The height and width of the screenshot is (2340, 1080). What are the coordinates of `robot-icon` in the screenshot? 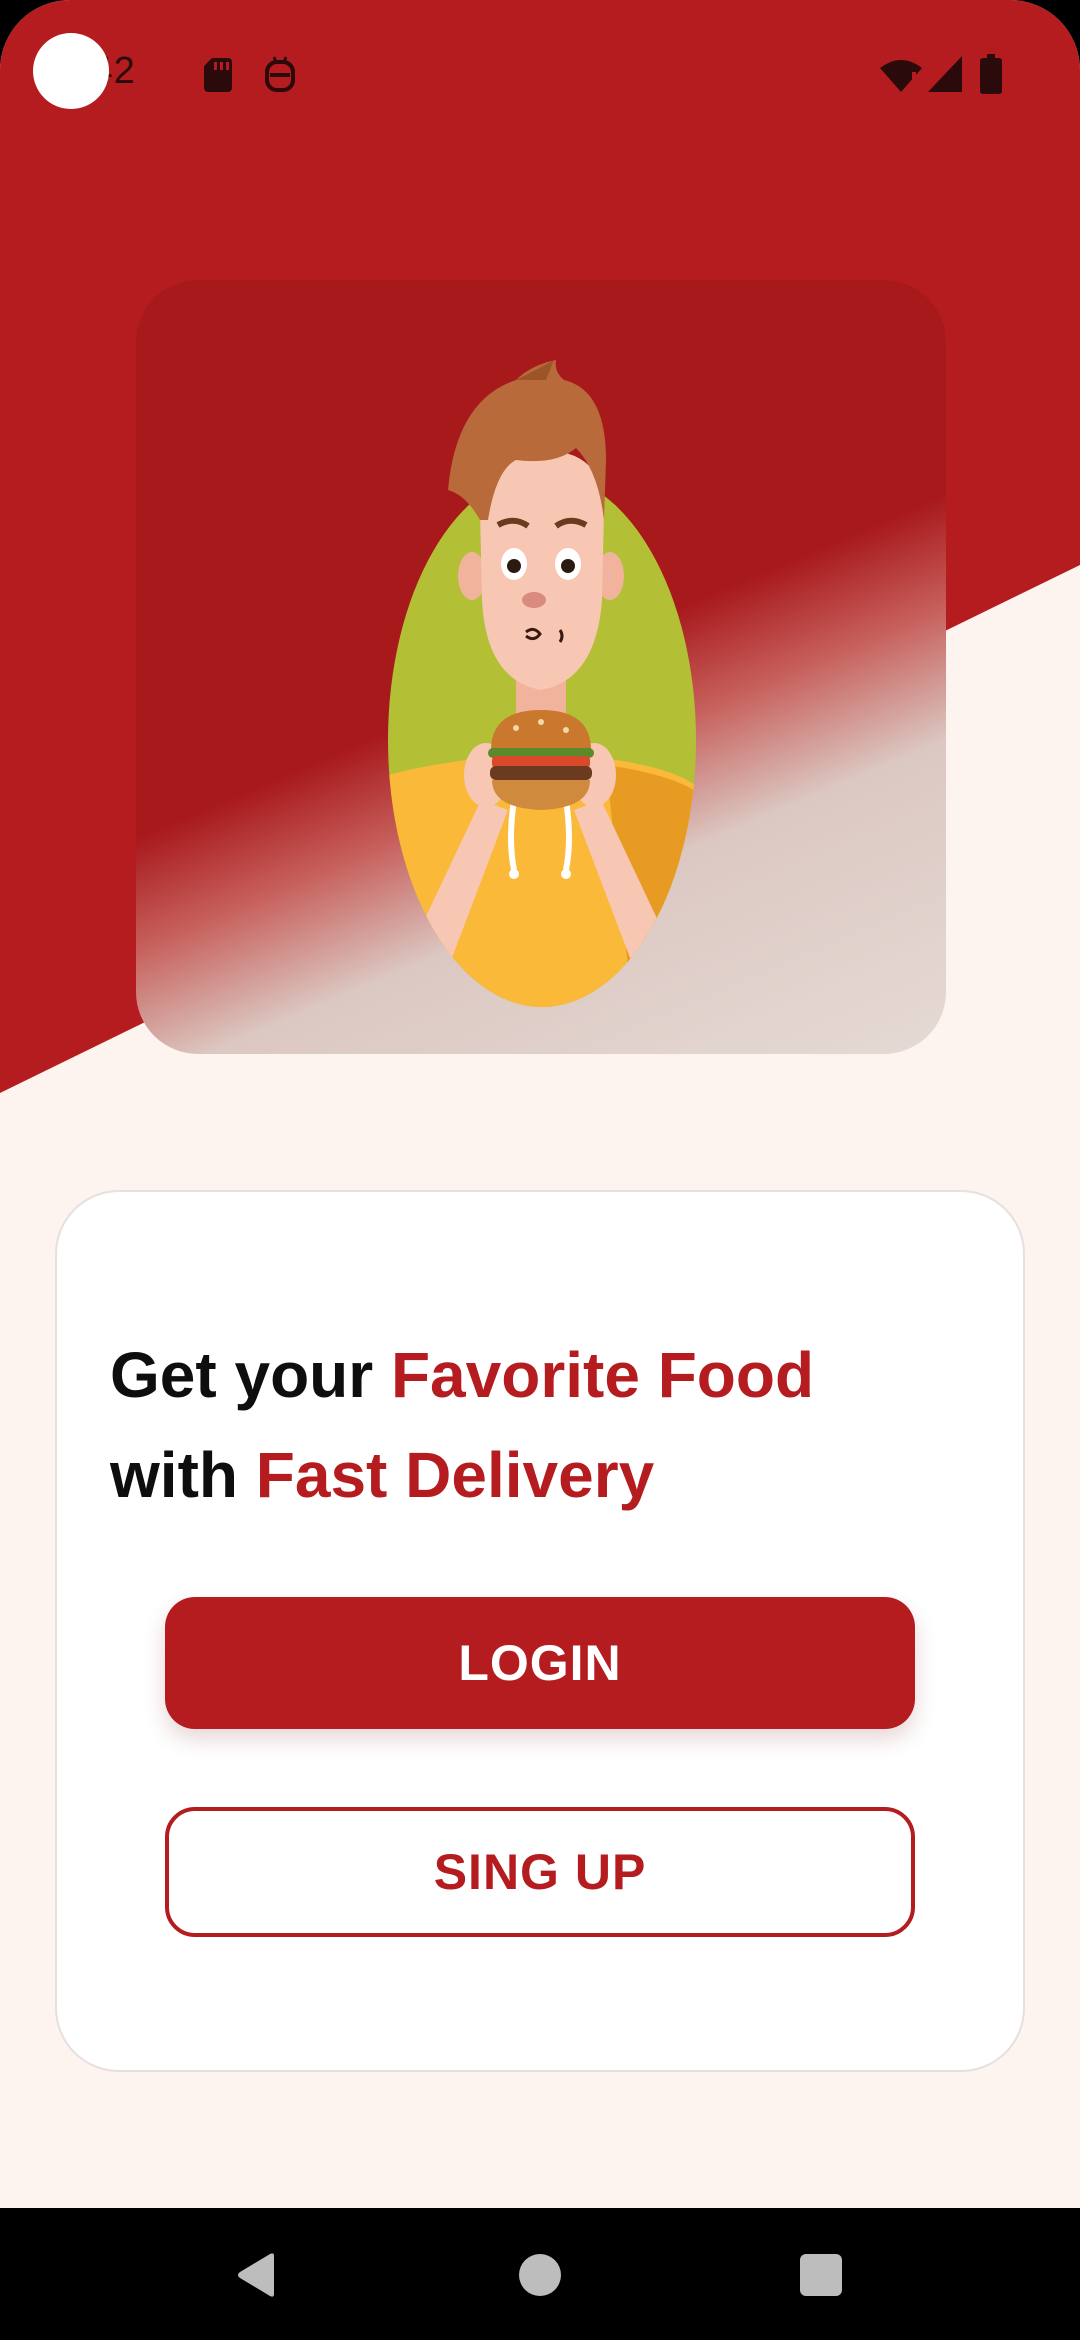 It's located at (280, 74).